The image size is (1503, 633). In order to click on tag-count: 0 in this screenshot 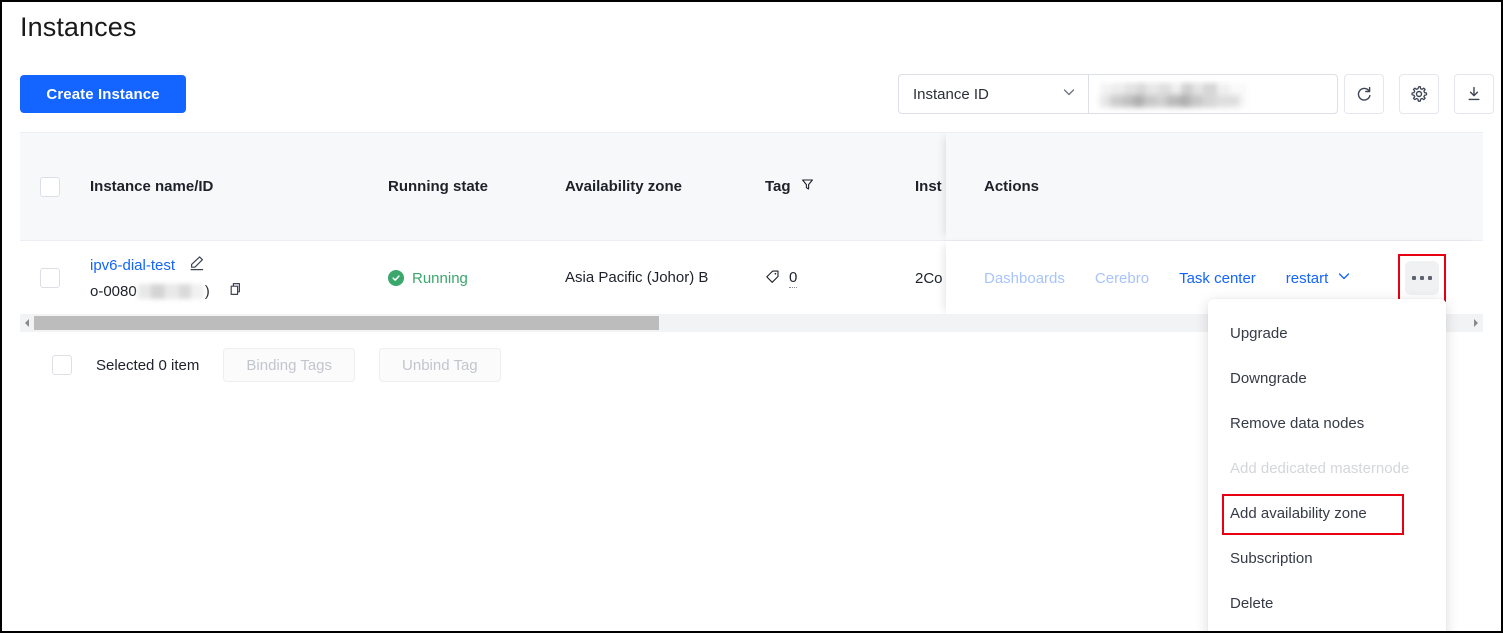, I will do `click(793, 278)`.